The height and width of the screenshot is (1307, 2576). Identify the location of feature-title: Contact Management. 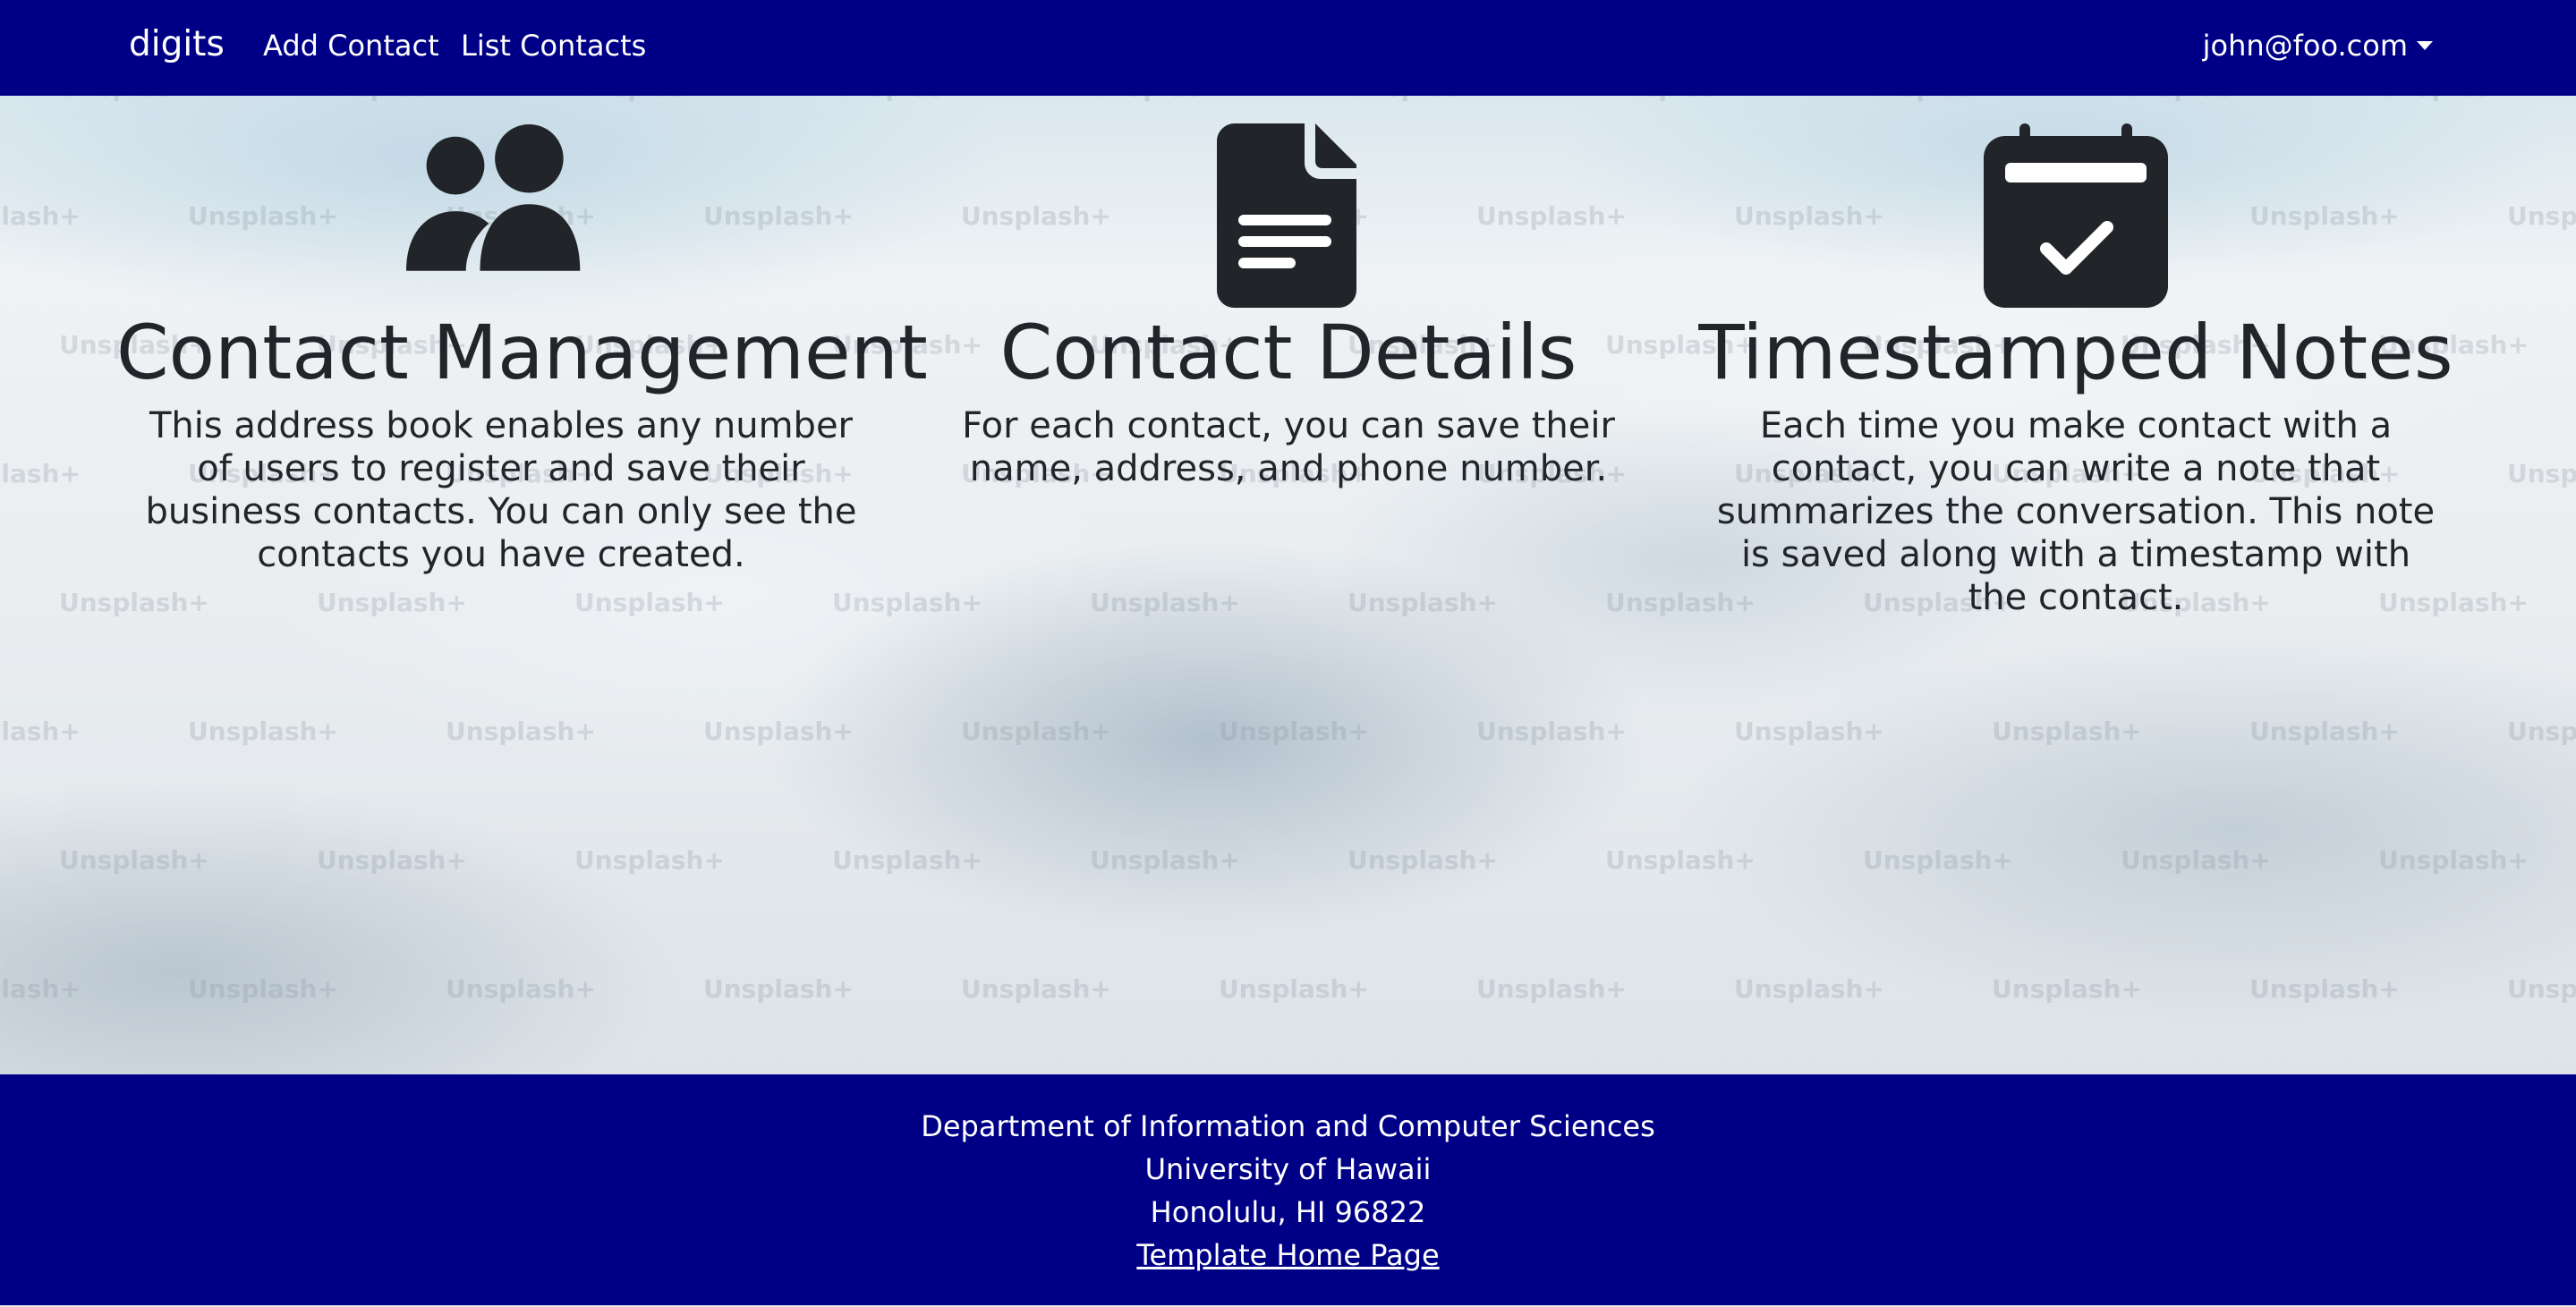
(522, 352).